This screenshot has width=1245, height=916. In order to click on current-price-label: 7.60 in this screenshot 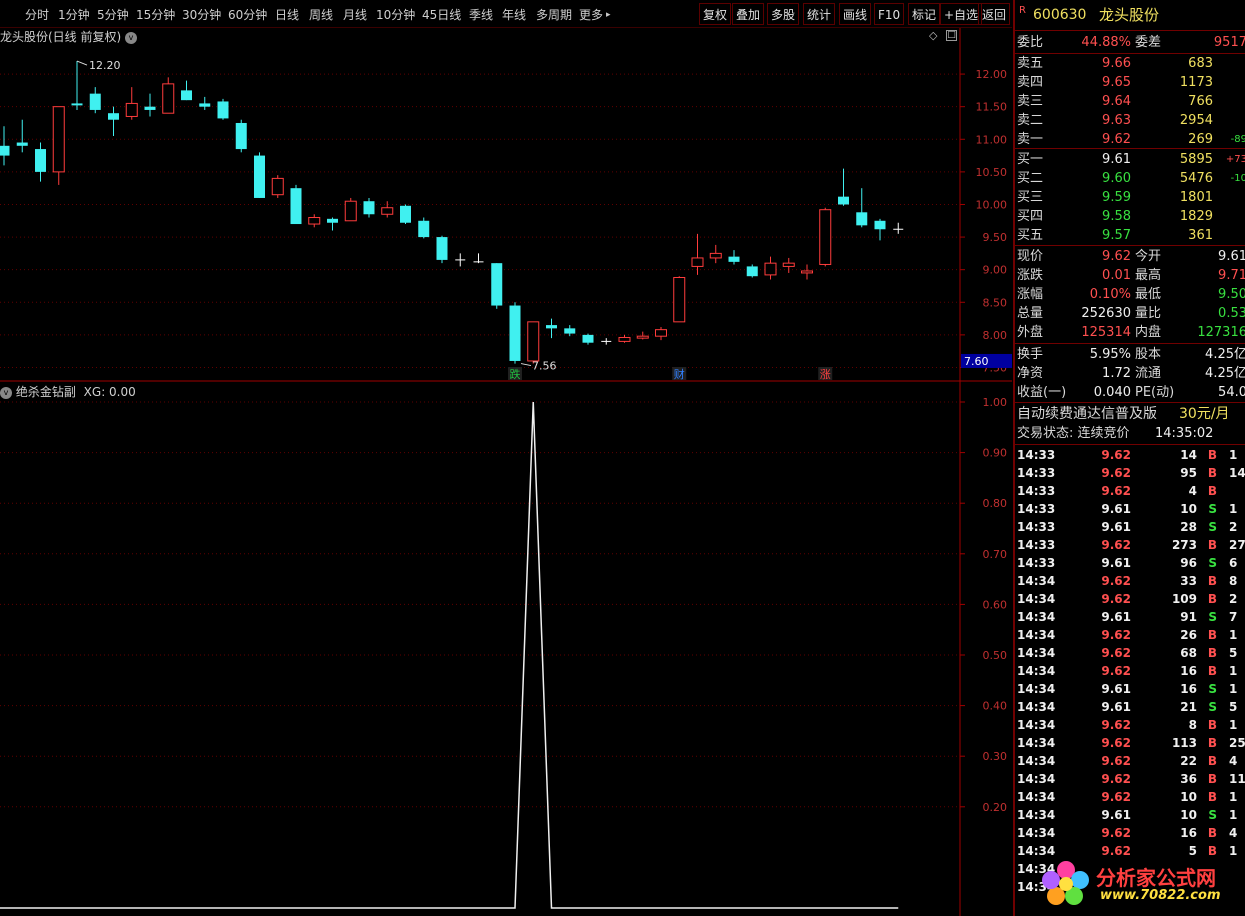, I will do `click(976, 361)`.